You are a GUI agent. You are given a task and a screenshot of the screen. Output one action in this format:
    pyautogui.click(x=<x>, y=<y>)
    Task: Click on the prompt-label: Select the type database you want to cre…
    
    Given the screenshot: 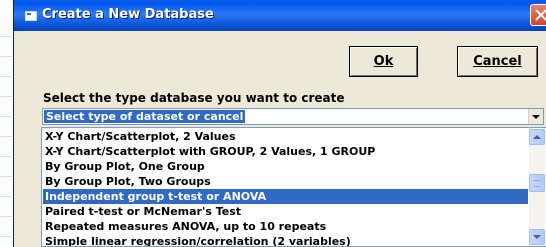 What is the action you would take?
    pyautogui.click(x=194, y=98)
    